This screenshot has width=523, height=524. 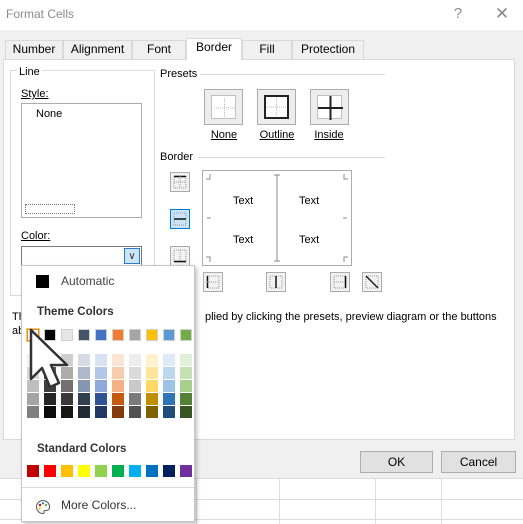 What do you see at coordinates (177, 157) in the screenshot?
I see `border-label: Border` at bounding box center [177, 157].